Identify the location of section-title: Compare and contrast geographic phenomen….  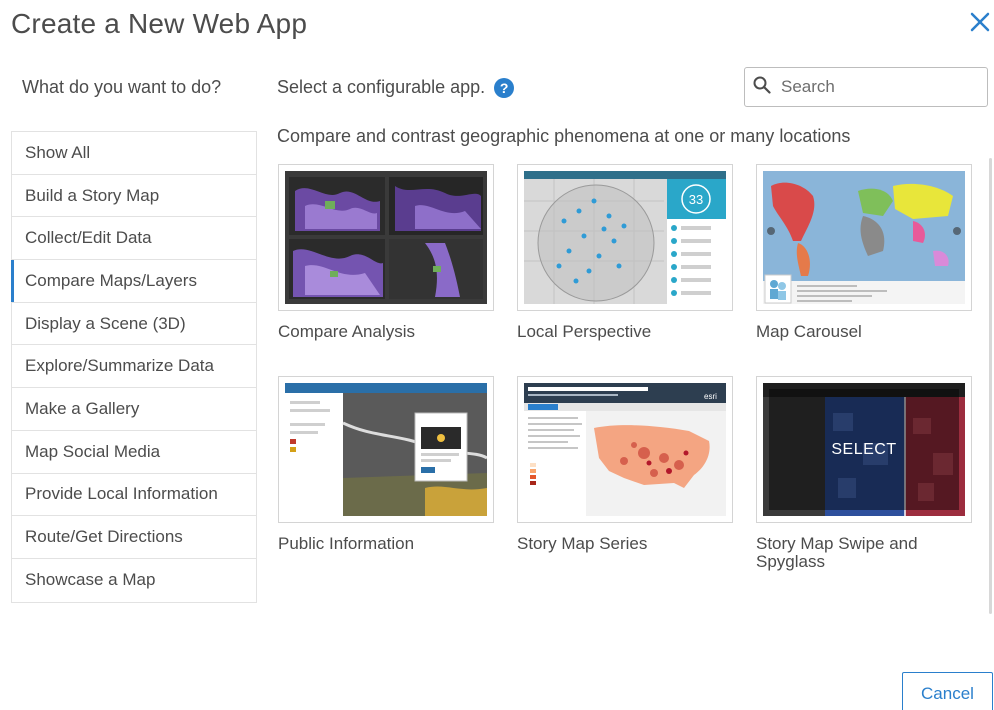
(564, 136).